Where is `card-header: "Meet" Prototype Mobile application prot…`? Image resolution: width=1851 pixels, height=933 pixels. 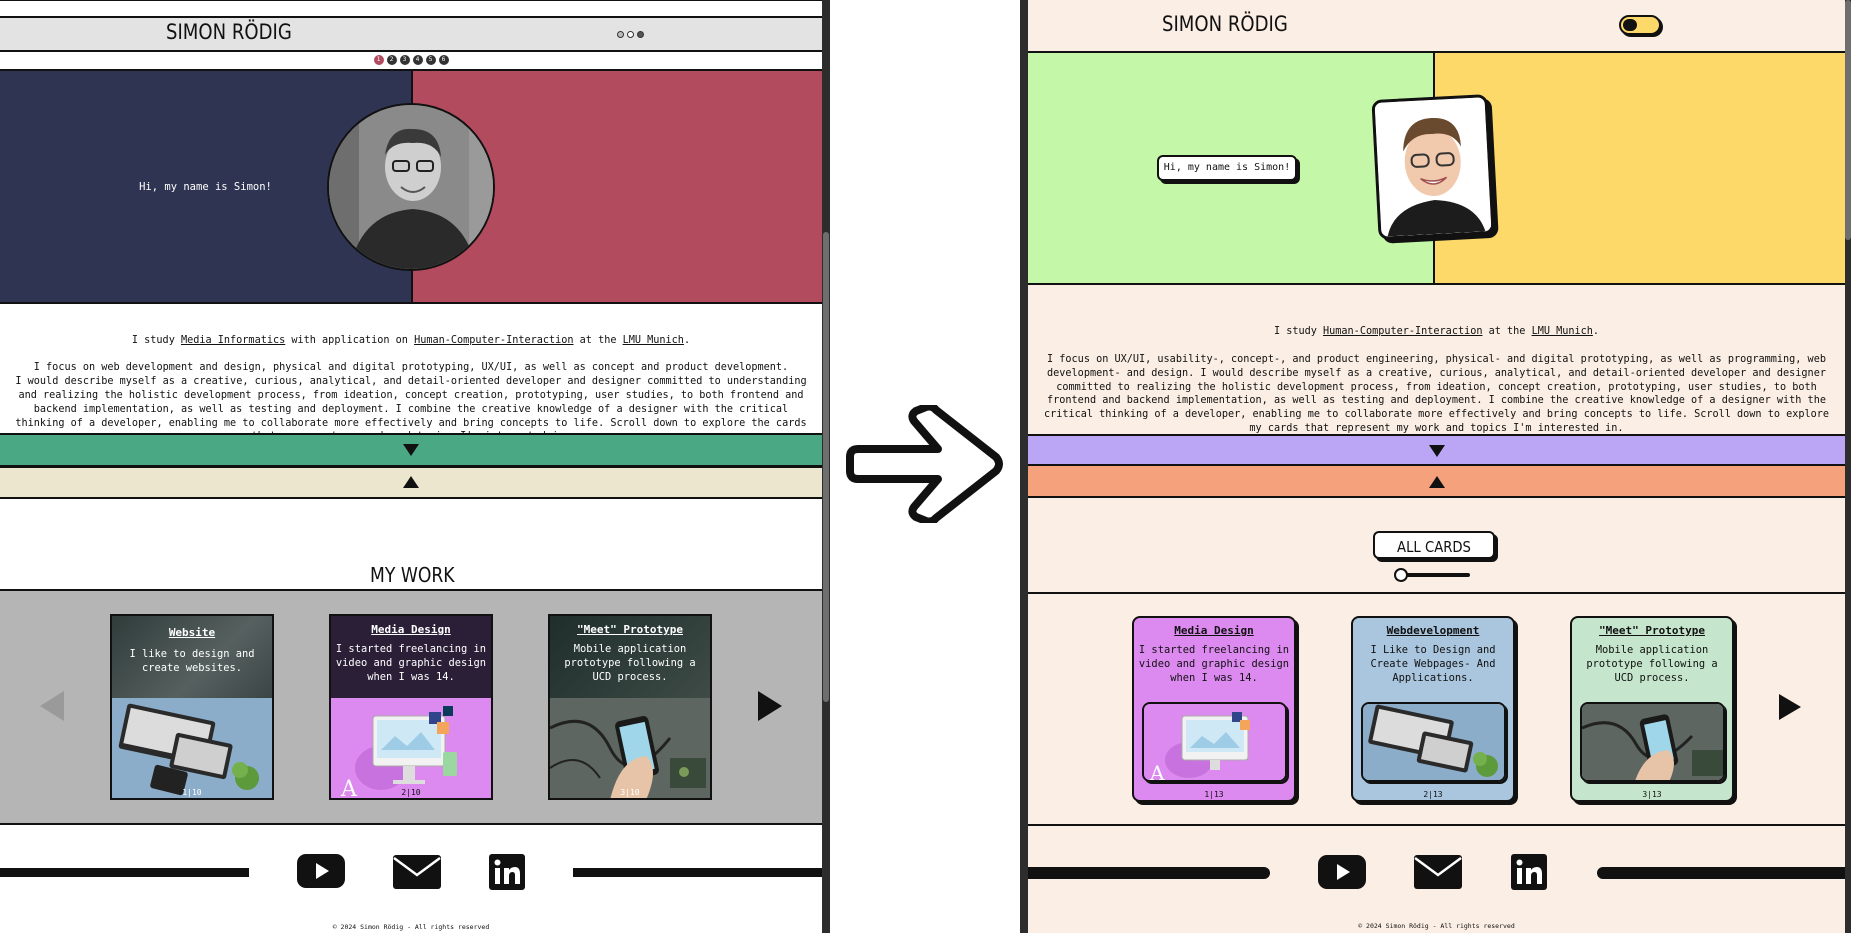
card-header: "Meet" Prototype Mobile application prot… is located at coordinates (630, 657).